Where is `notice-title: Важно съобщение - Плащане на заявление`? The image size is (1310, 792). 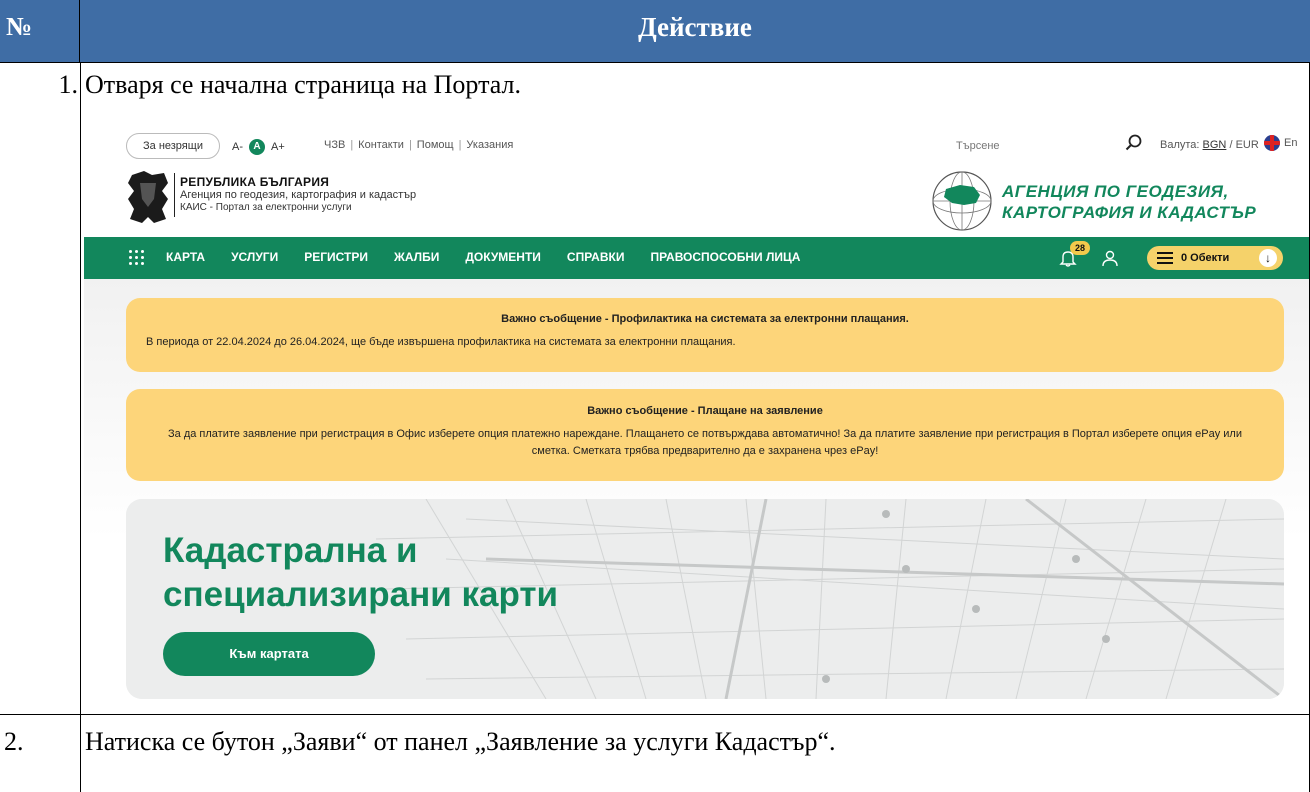 notice-title: Важно съобщение - Плащане на заявление is located at coordinates (705, 411).